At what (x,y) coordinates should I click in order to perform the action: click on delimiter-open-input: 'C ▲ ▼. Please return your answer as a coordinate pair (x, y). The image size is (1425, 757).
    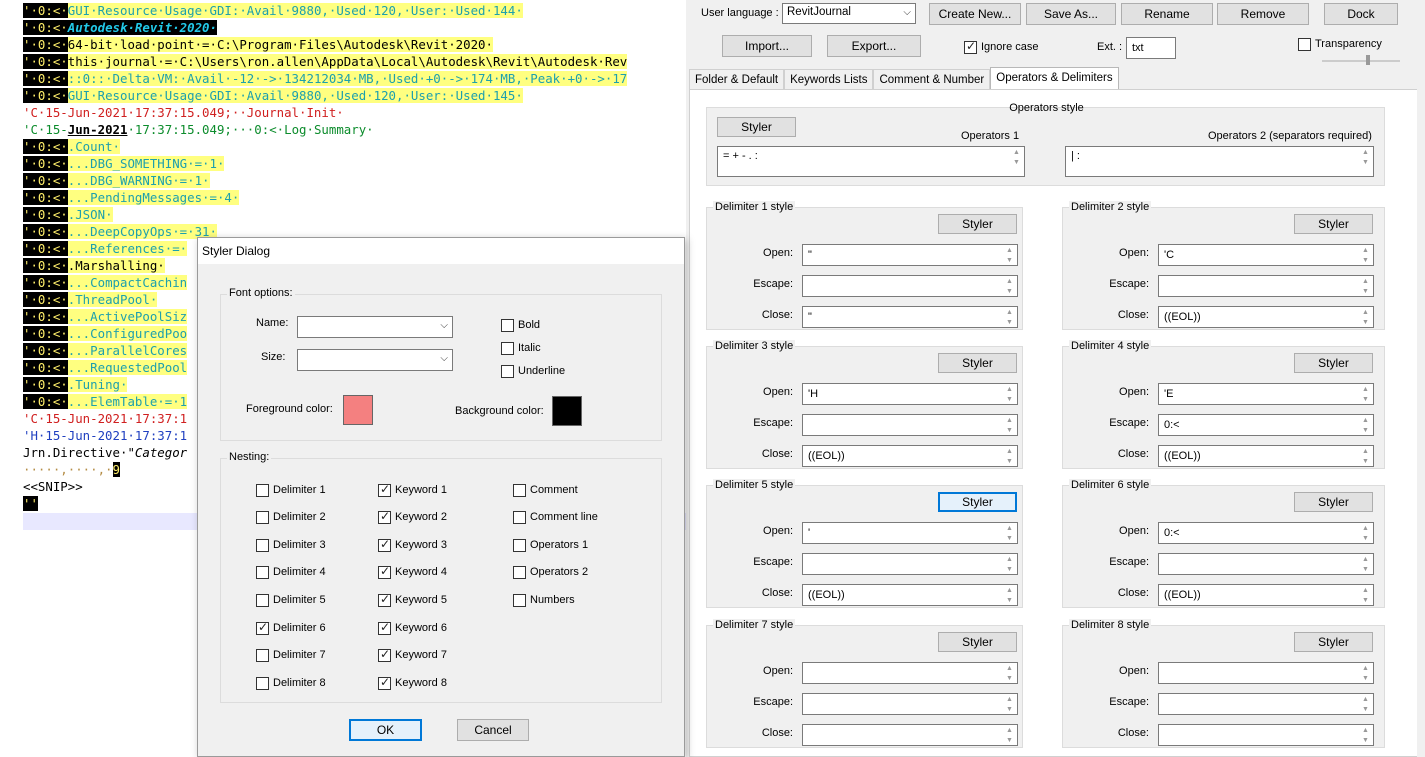
    Looking at the image, I should click on (1266, 255).